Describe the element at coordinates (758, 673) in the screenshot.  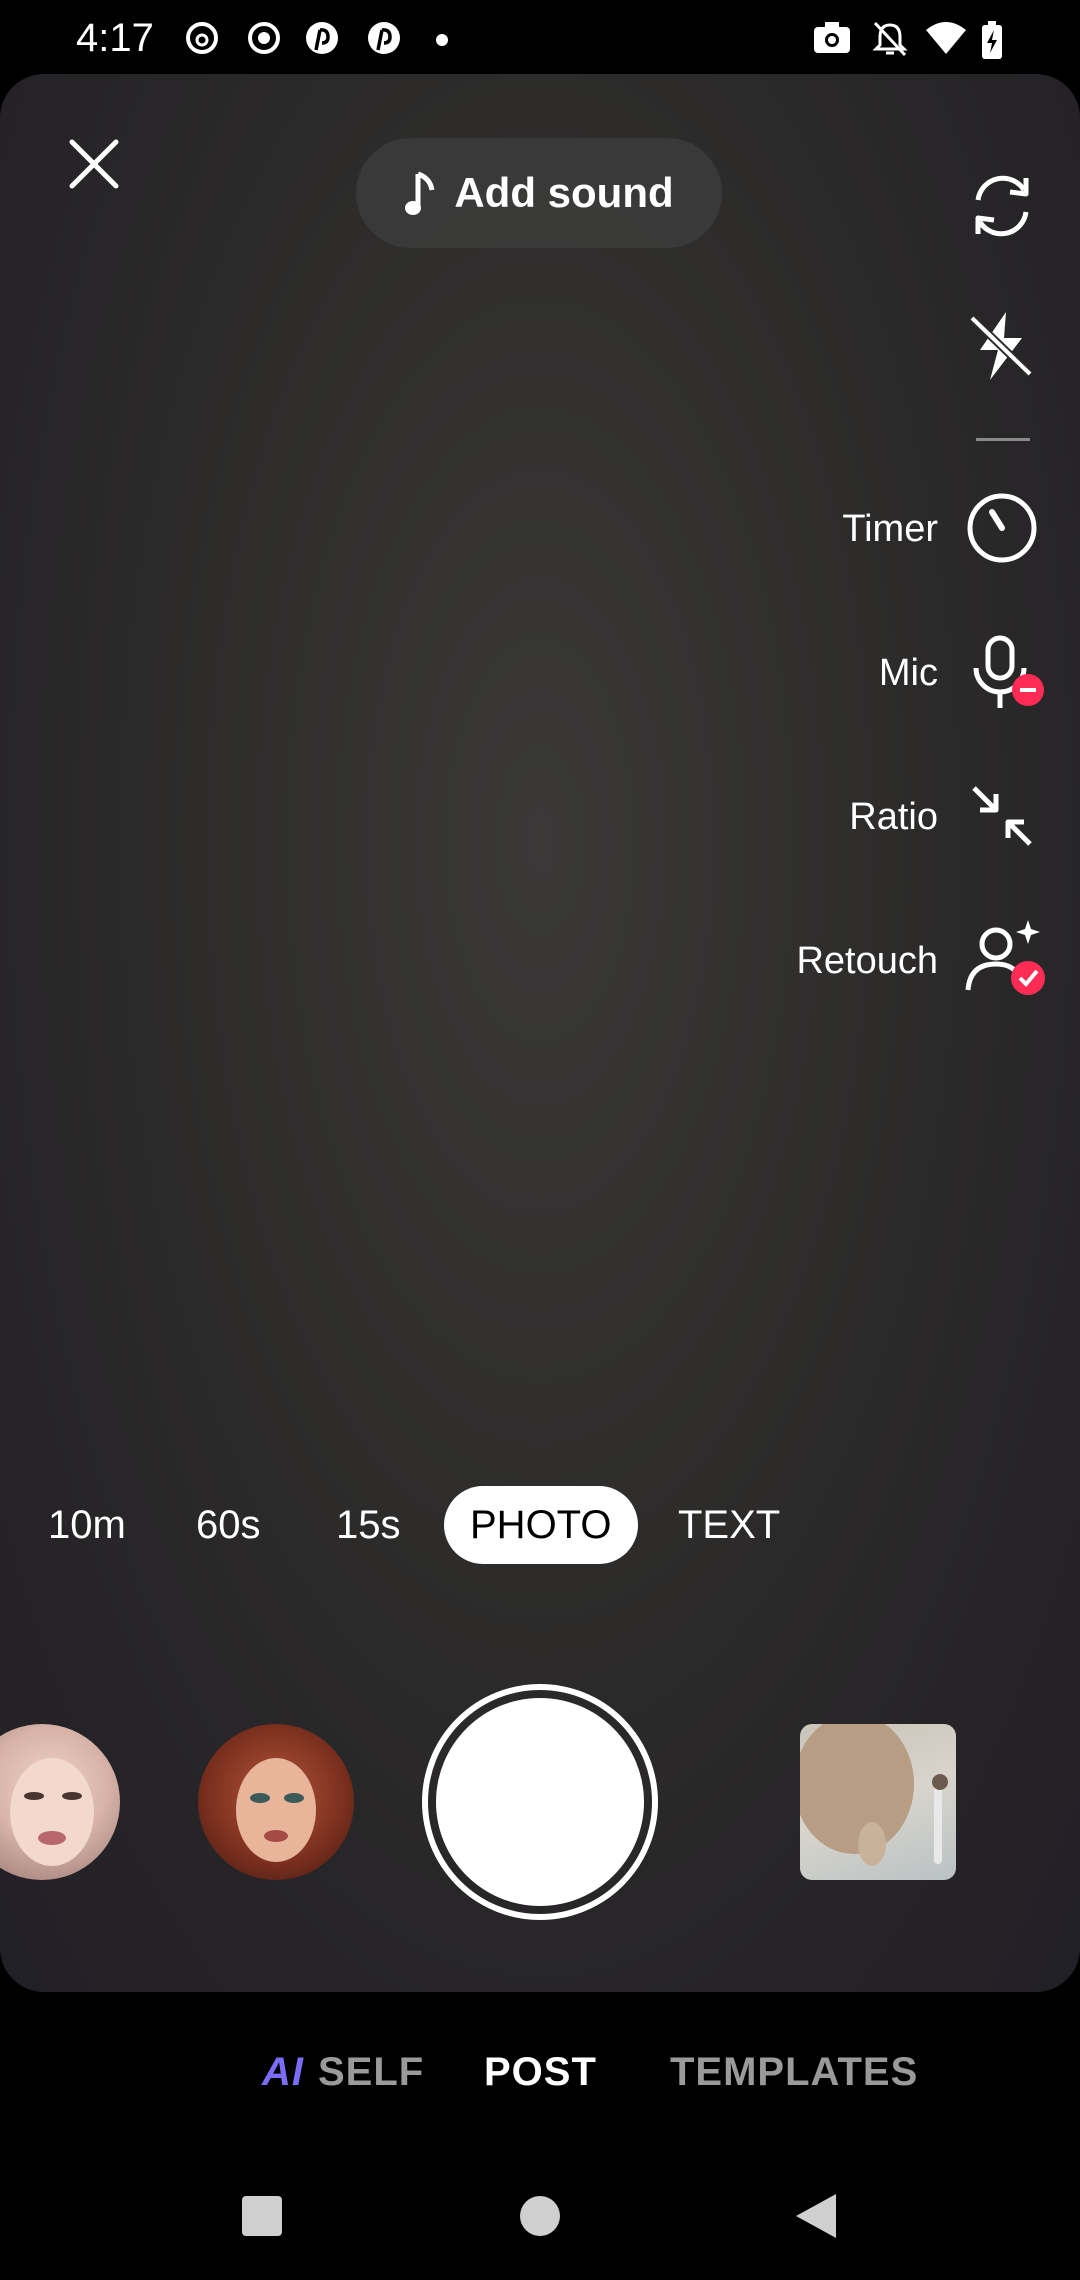
I see `mic-label: Mic` at that location.